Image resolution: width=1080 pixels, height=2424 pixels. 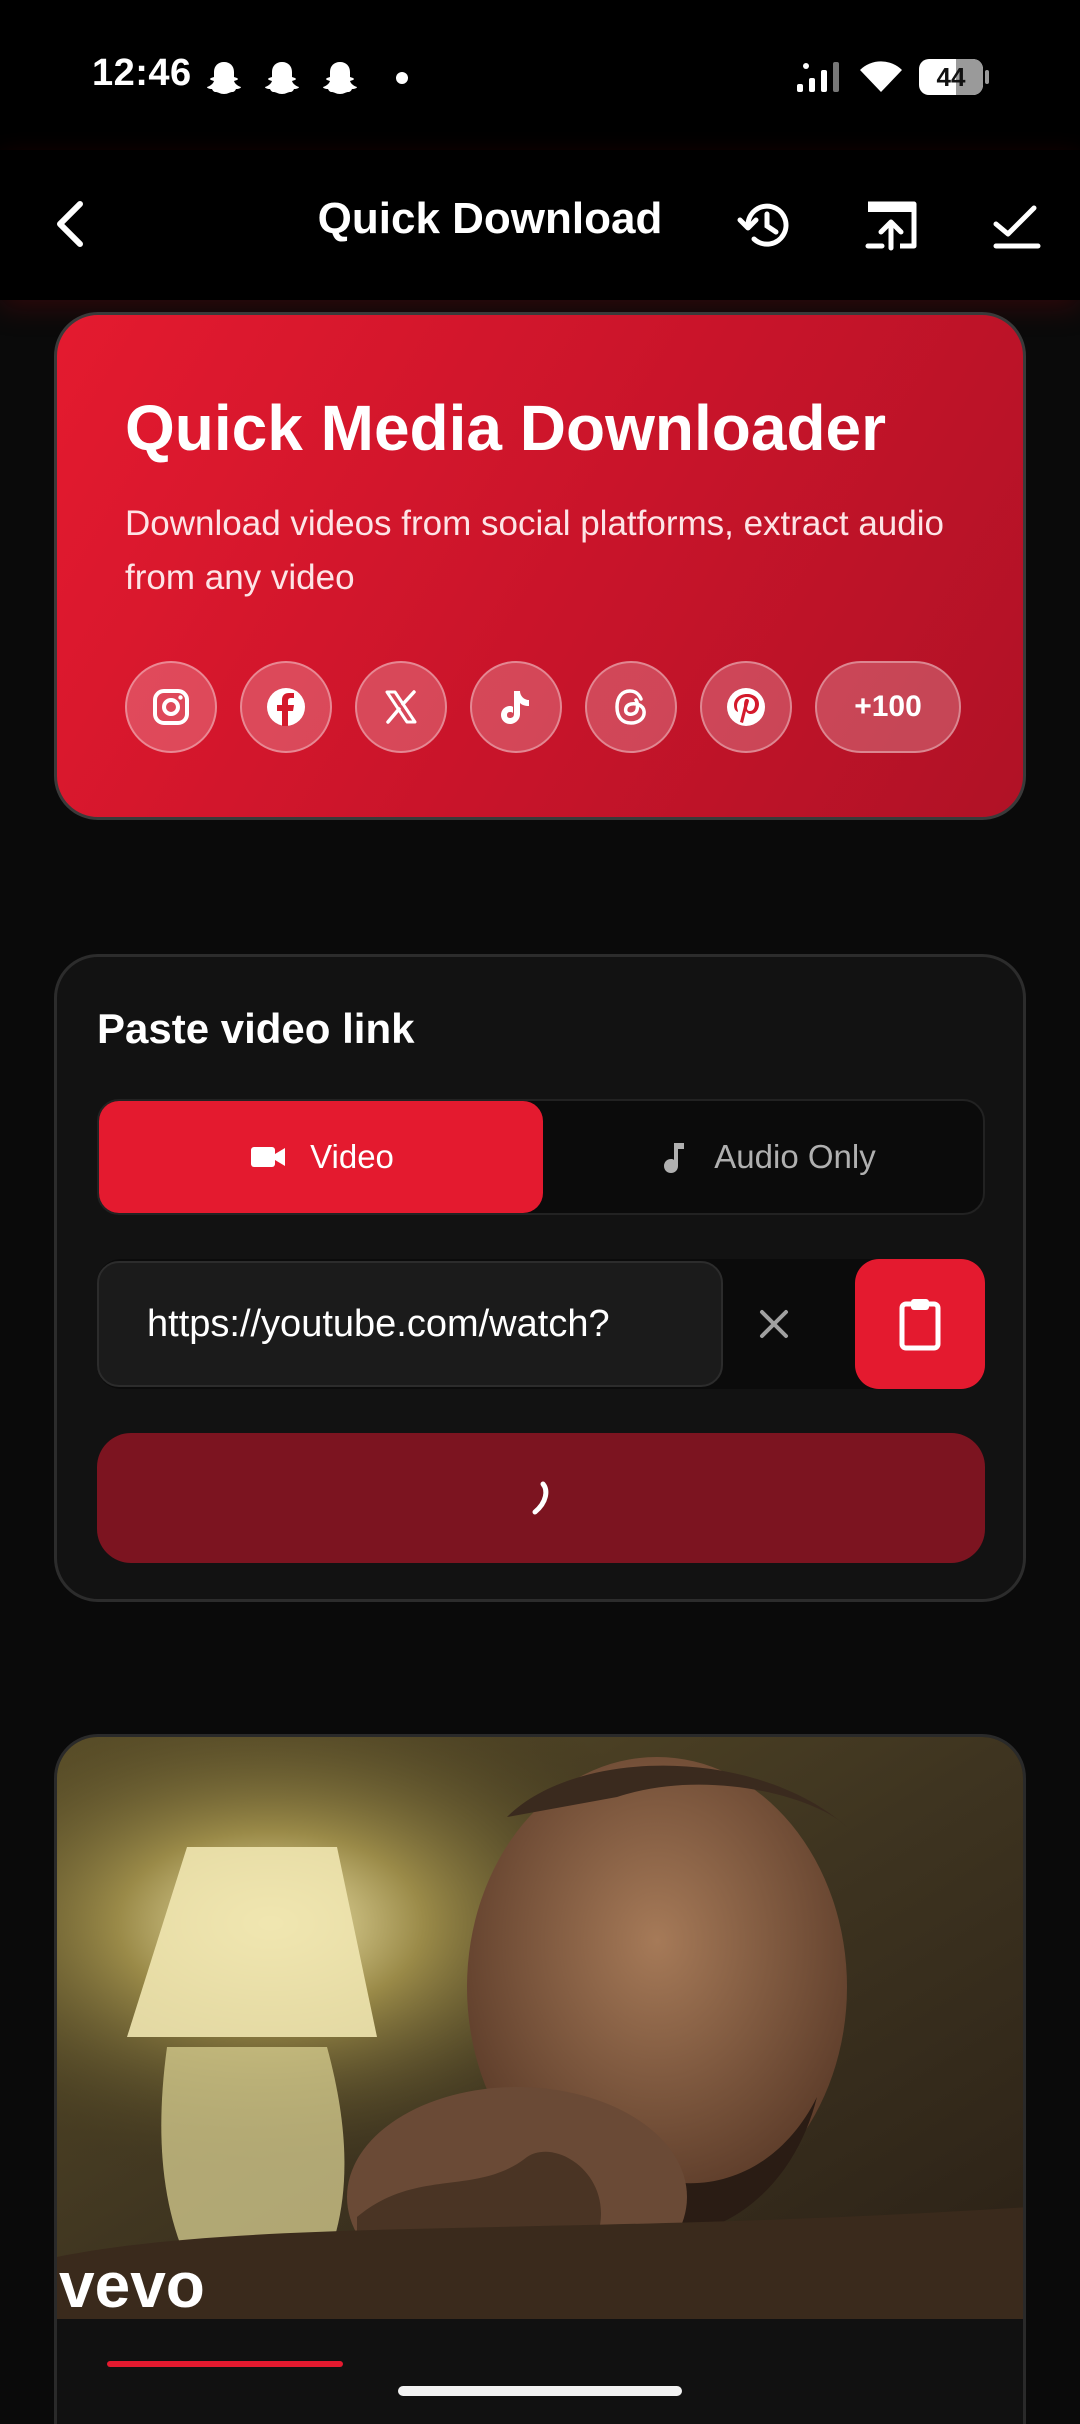 I want to click on platform-facebook, so click(x=286, y=707).